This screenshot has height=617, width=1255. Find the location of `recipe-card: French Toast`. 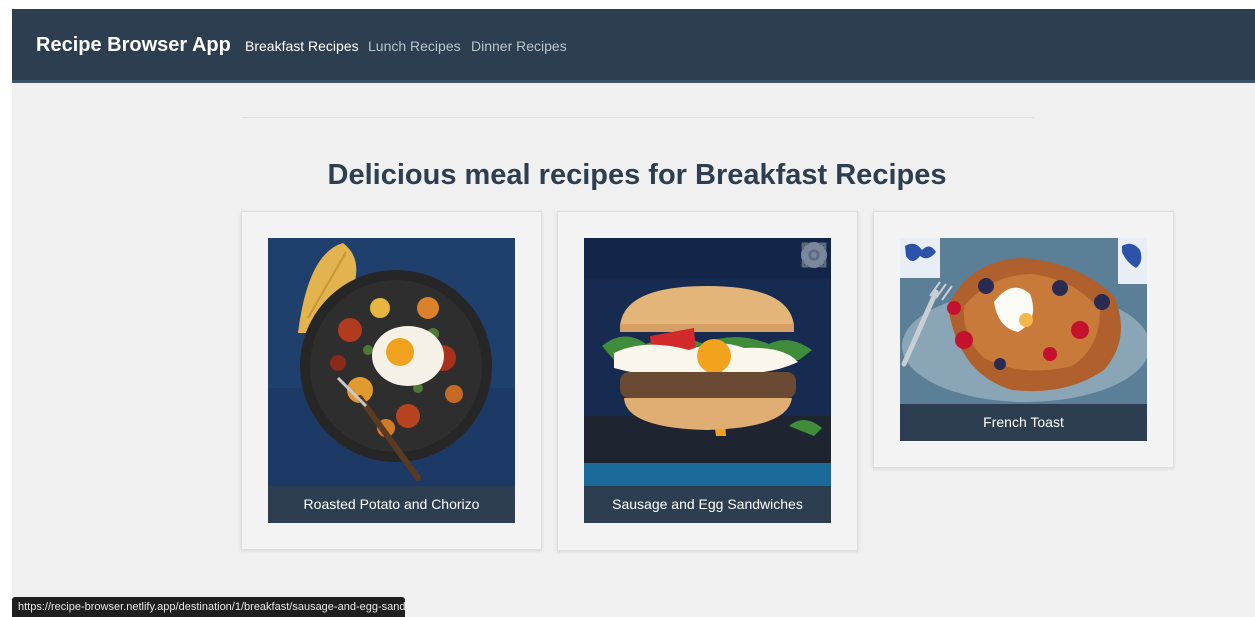

recipe-card: French Toast is located at coordinates (1023, 339).